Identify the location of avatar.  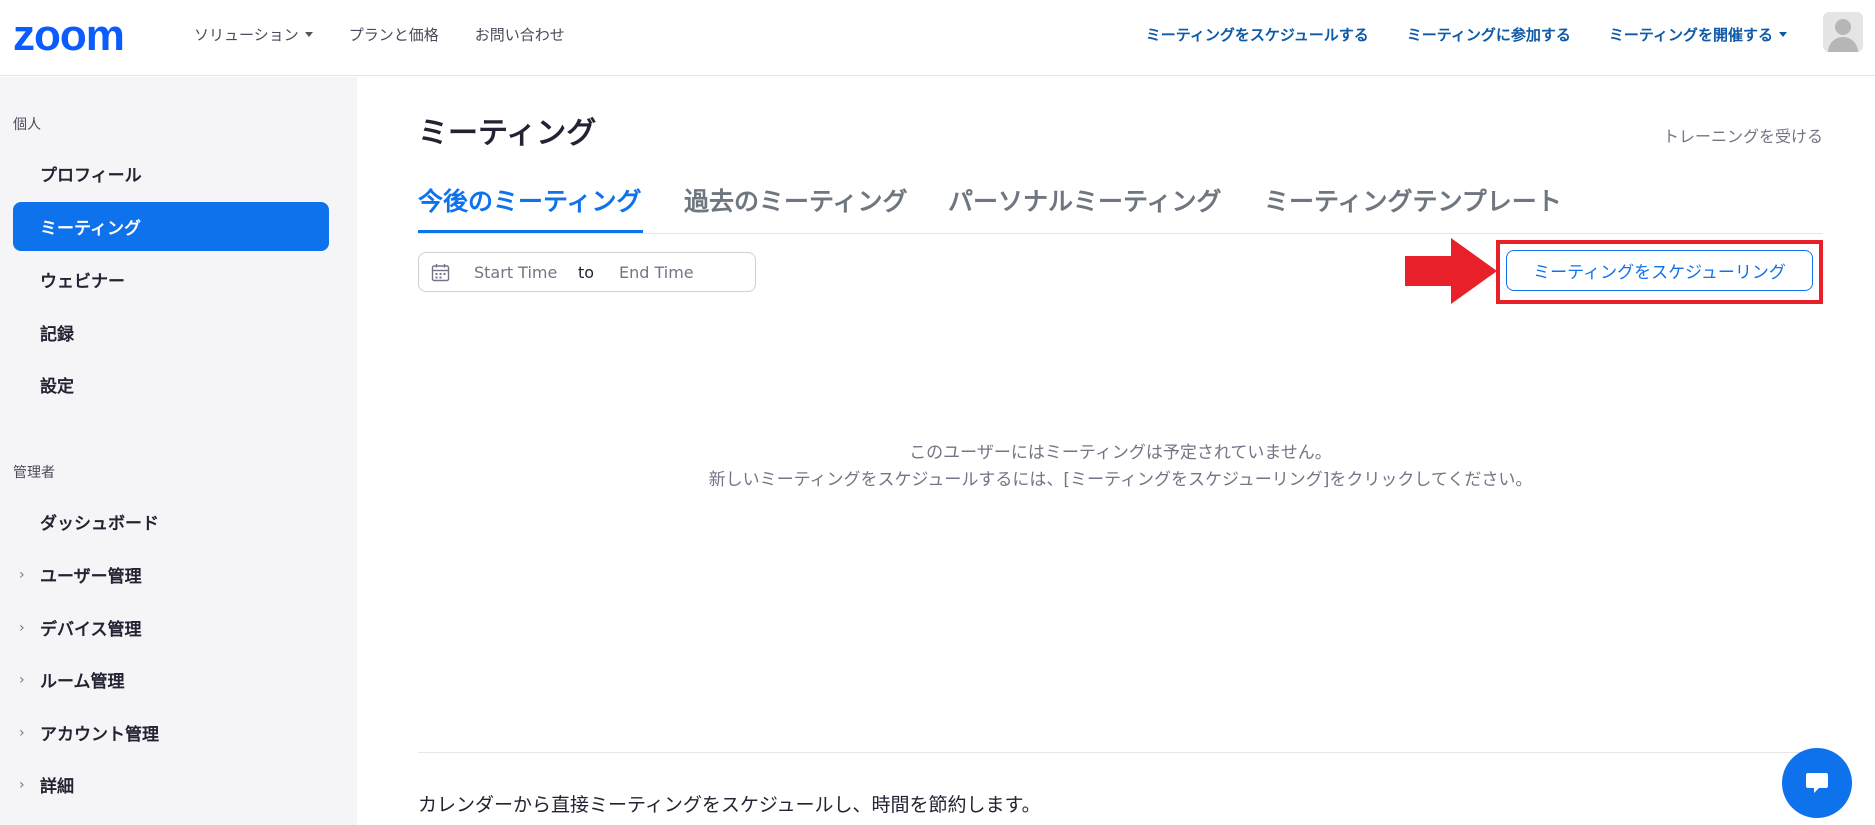
(1843, 32).